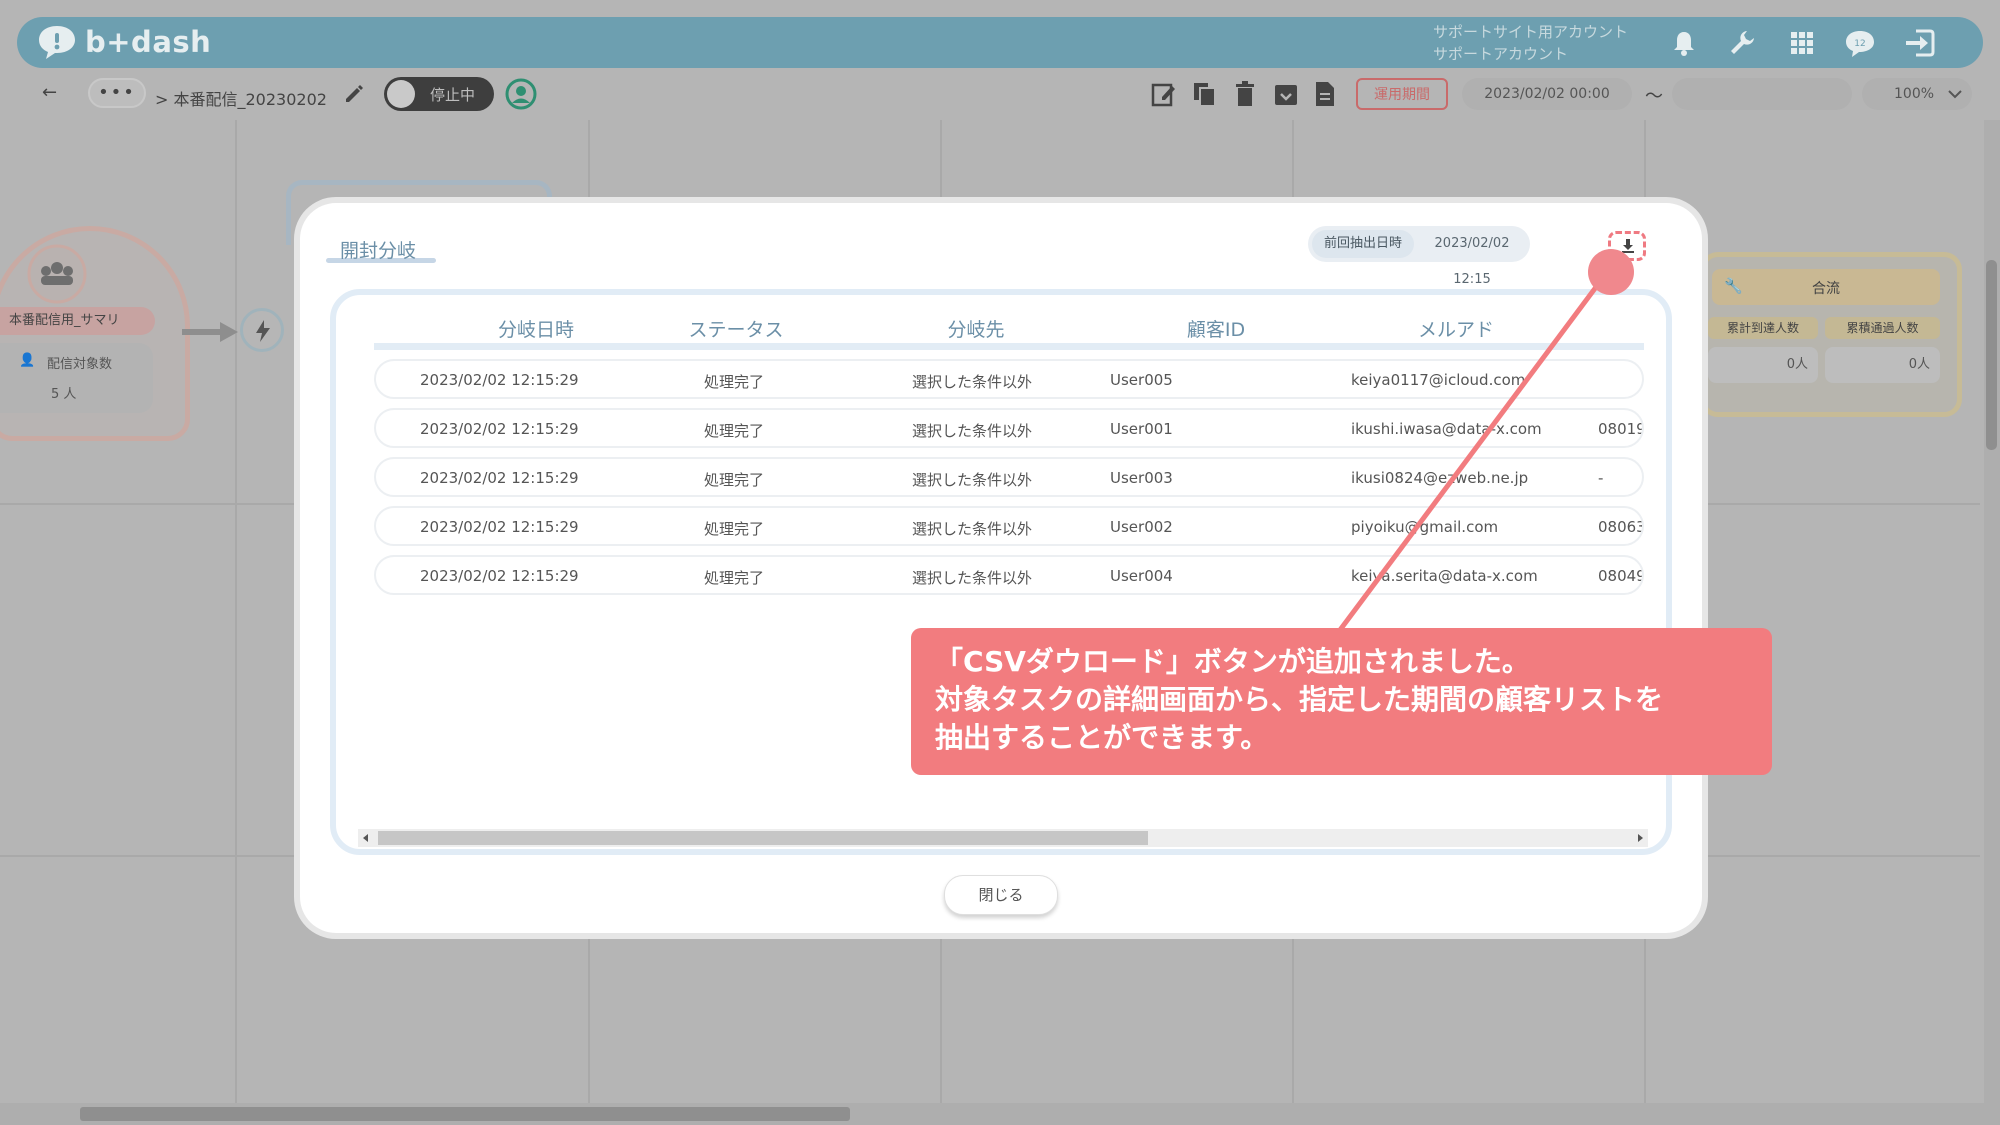 The image size is (2000, 1125). What do you see at coordinates (1402, 94) in the screenshot?
I see `period-label: 運用期間` at bounding box center [1402, 94].